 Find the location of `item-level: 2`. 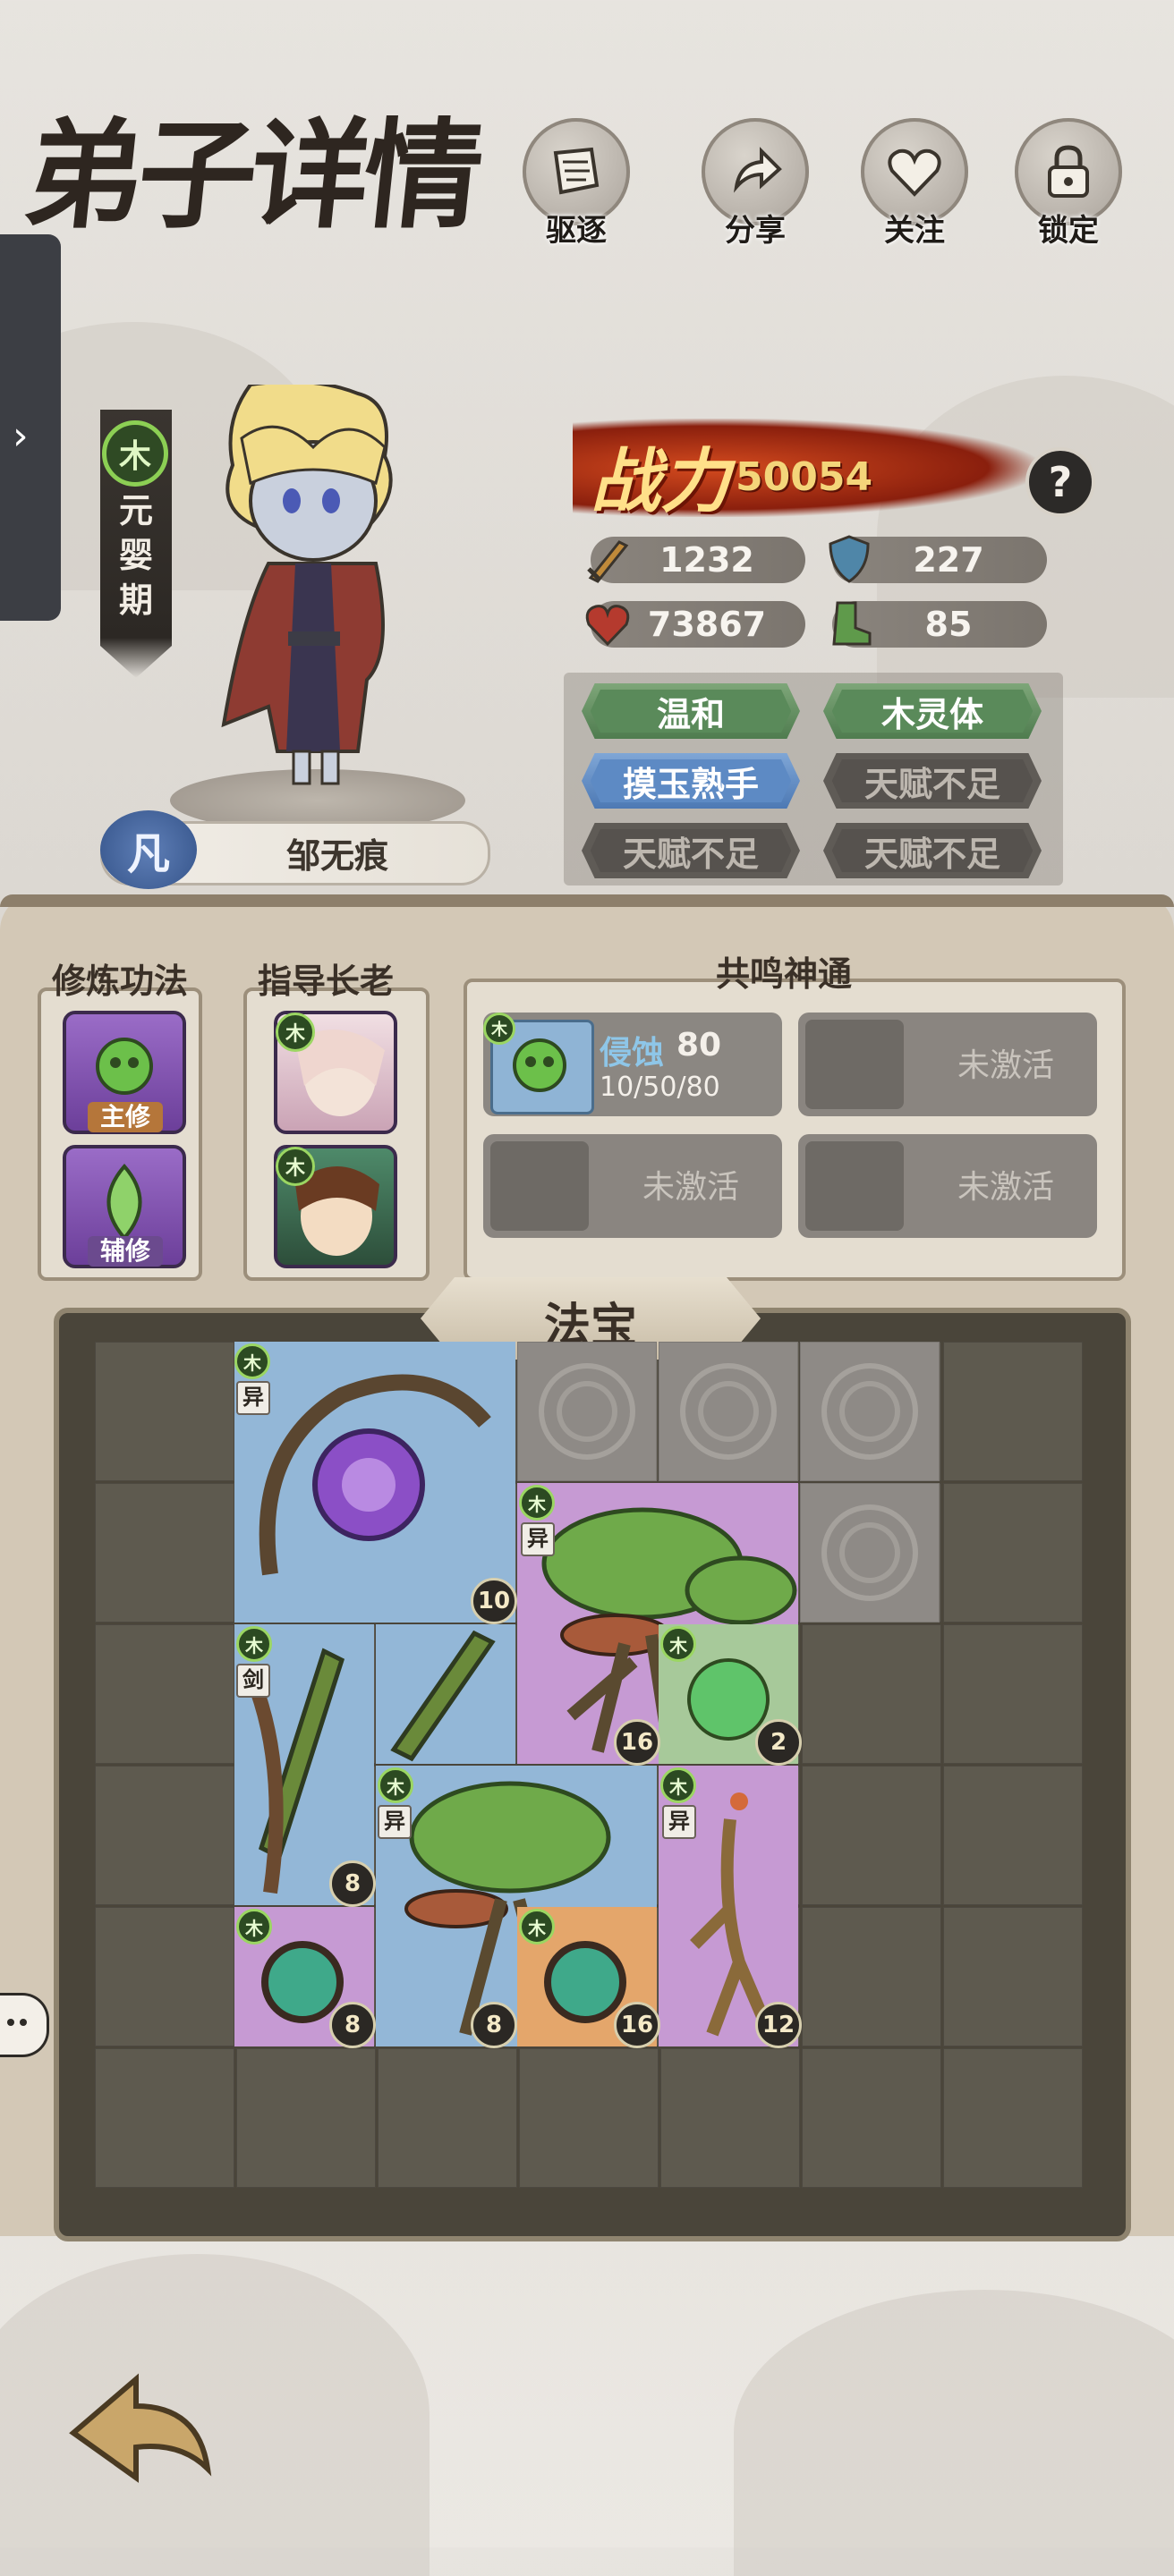

item-level: 2 is located at coordinates (778, 1742).